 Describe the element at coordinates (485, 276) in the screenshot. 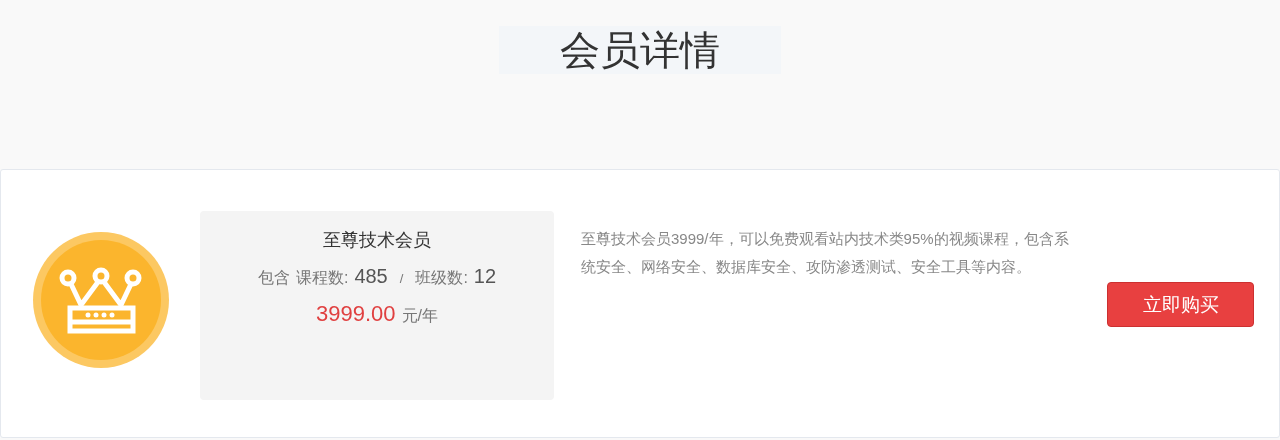

I see `classes-count: 12` at that location.